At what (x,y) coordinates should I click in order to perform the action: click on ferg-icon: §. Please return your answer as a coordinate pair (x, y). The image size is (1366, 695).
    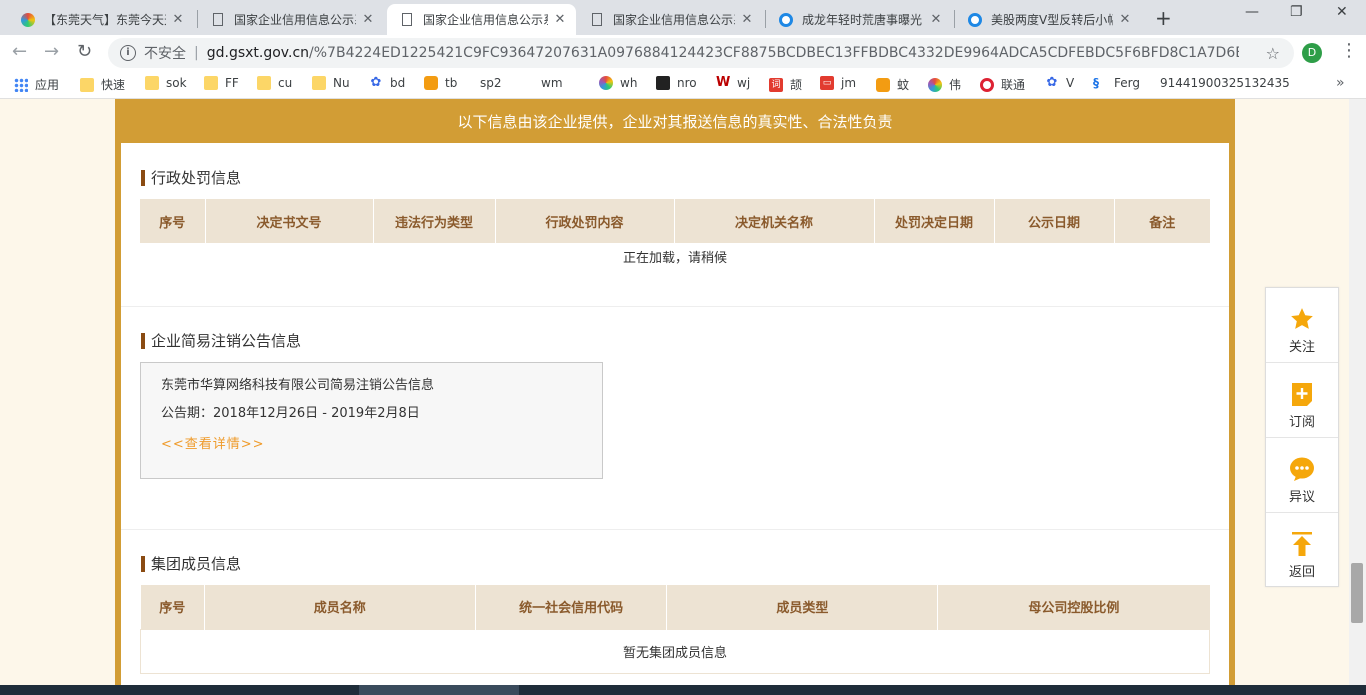
    Looking at the image, I should click on (1096, 83).